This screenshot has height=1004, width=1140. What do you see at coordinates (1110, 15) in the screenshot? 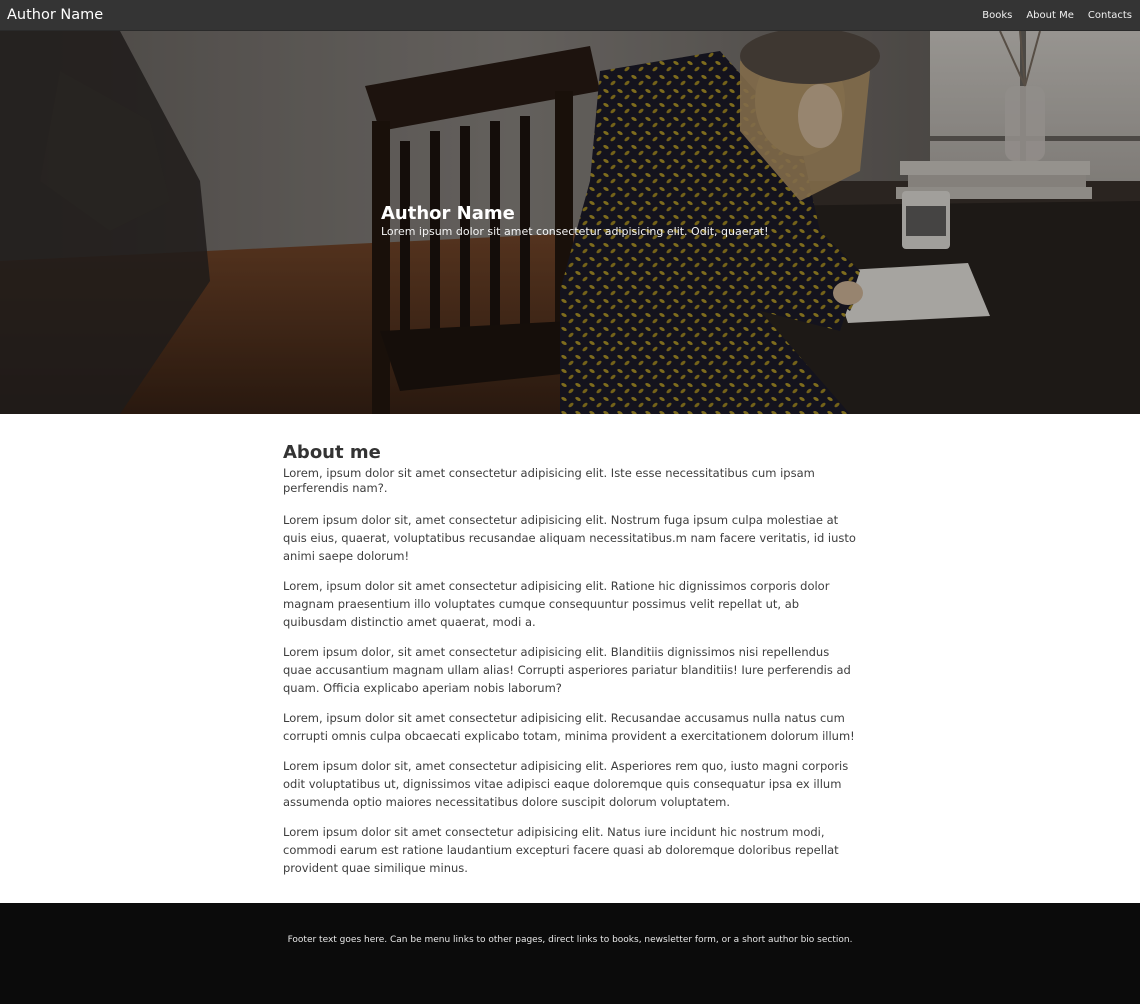
I see `nav-link-contacts: Contacts` at bounding box center [1110, 15].